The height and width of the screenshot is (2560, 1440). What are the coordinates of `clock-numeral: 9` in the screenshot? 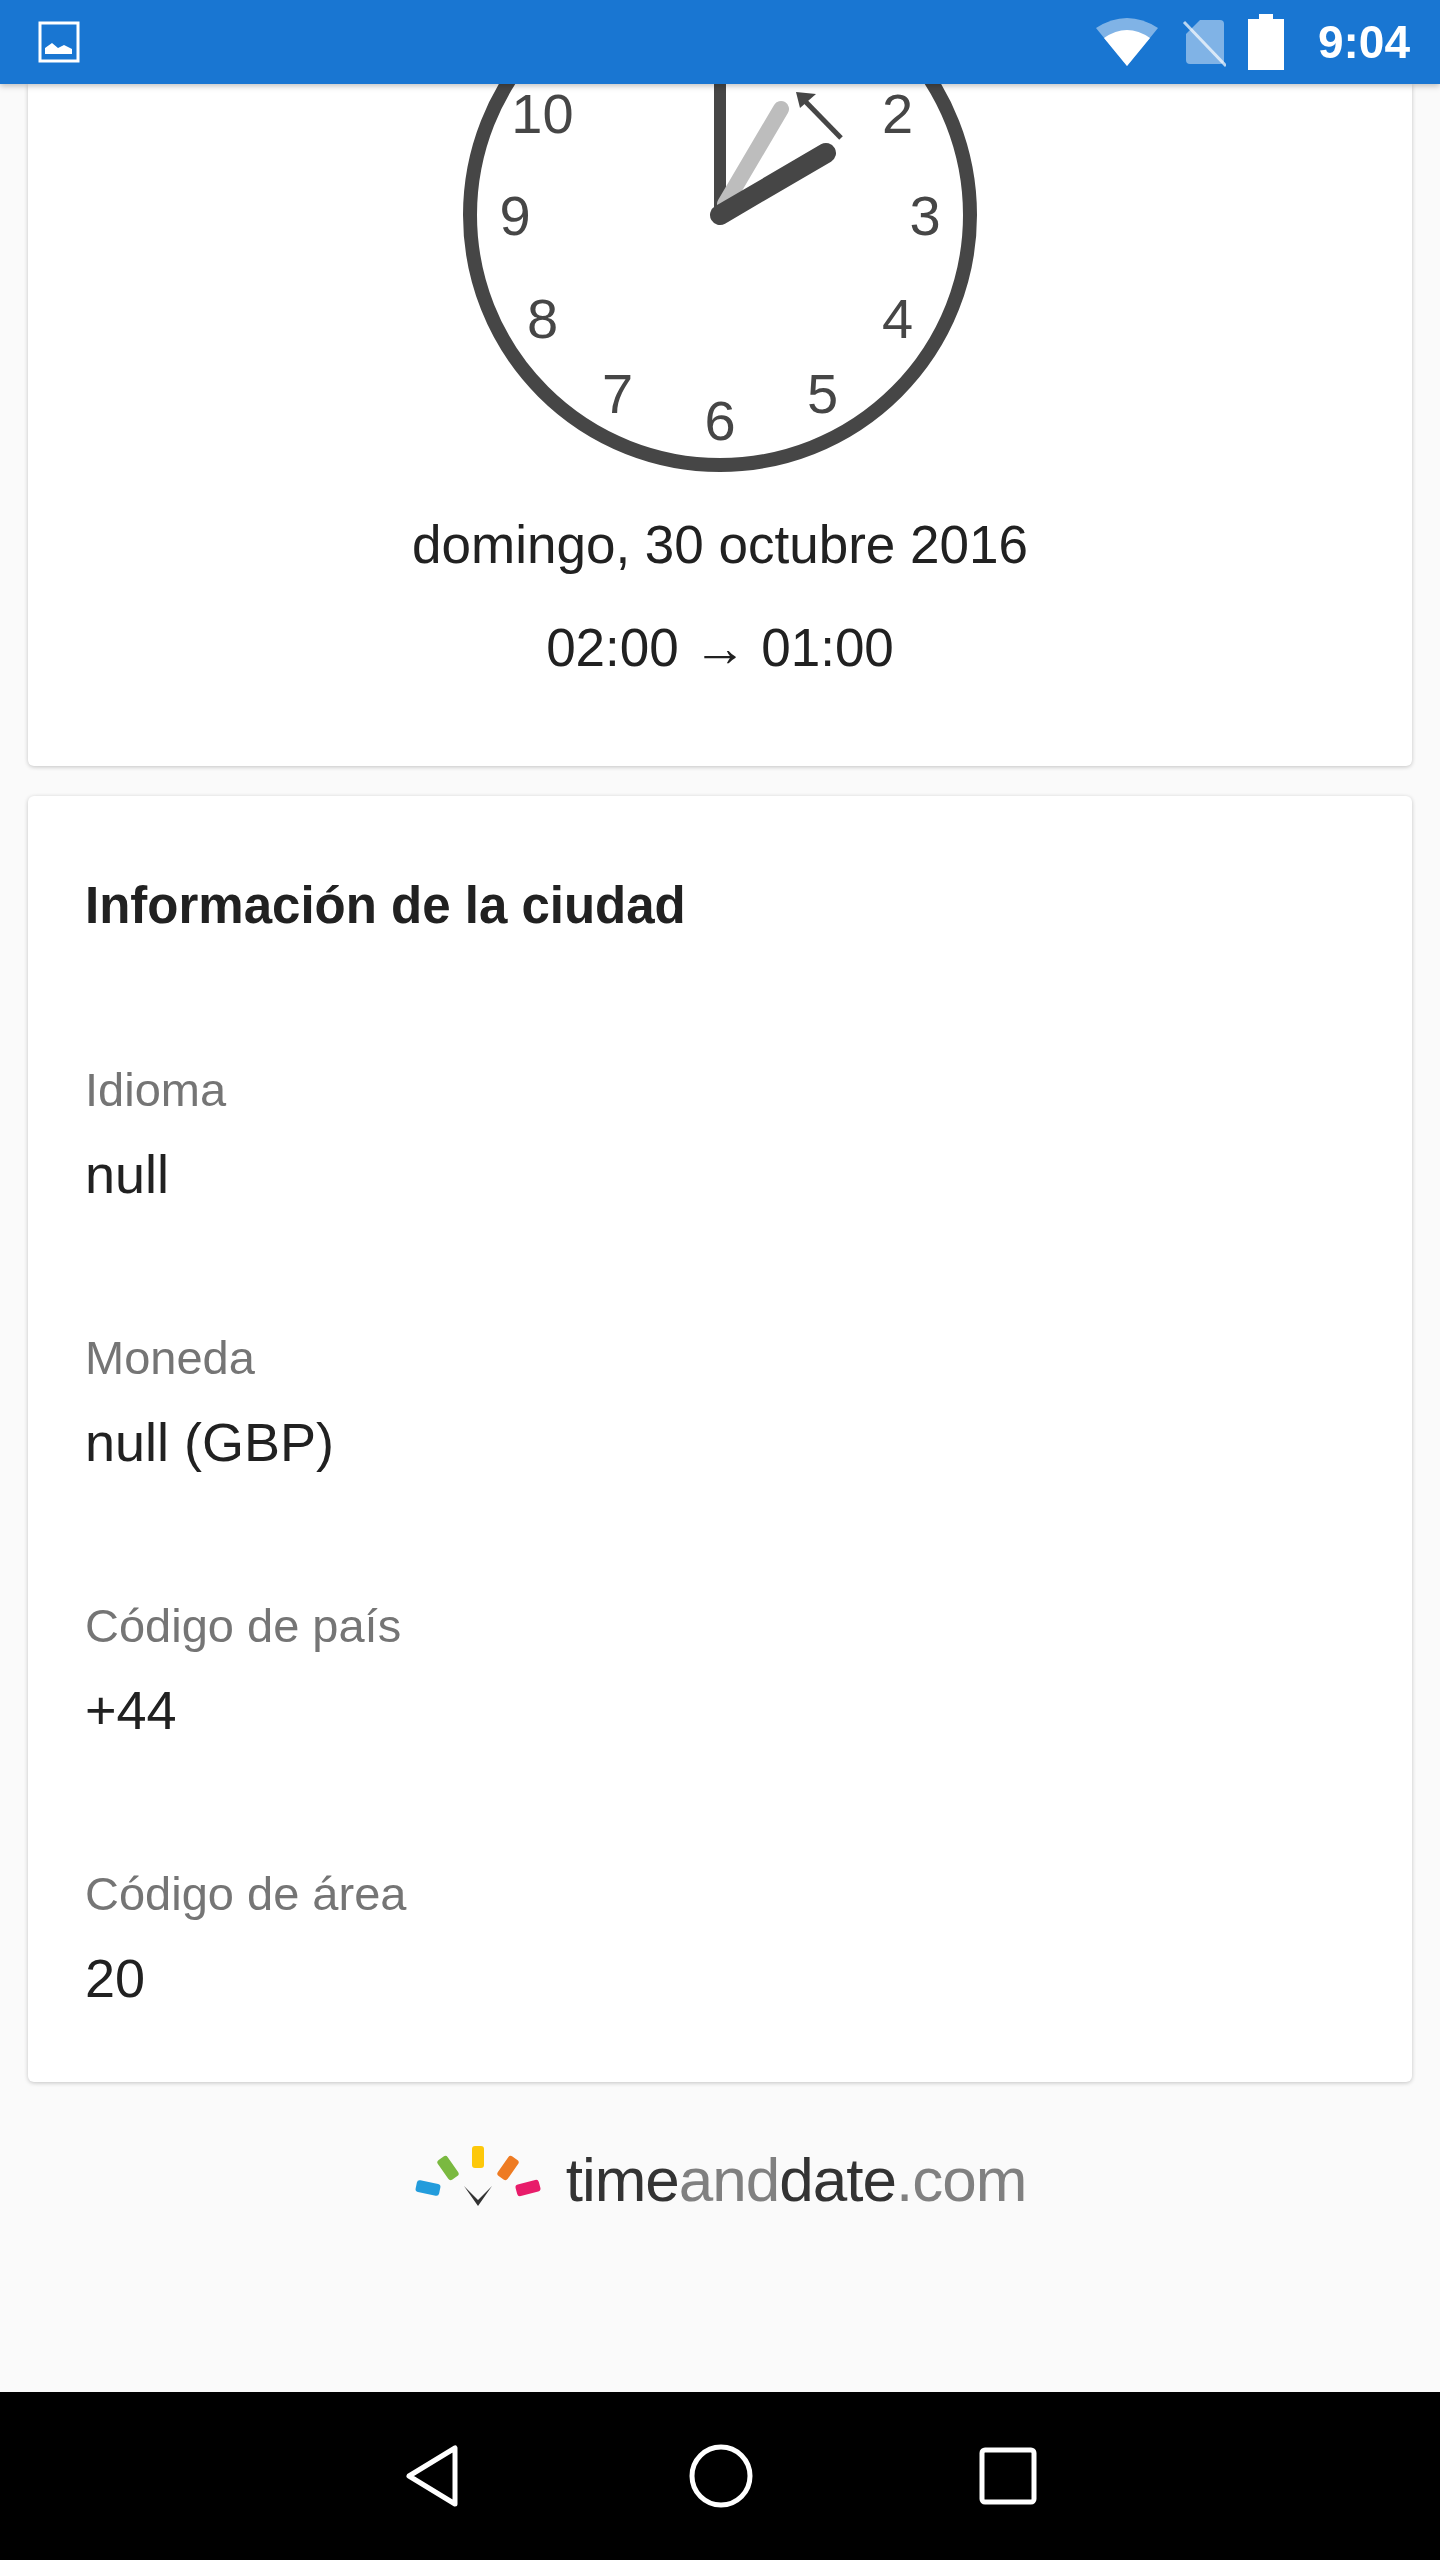 It's located at (515, 215).